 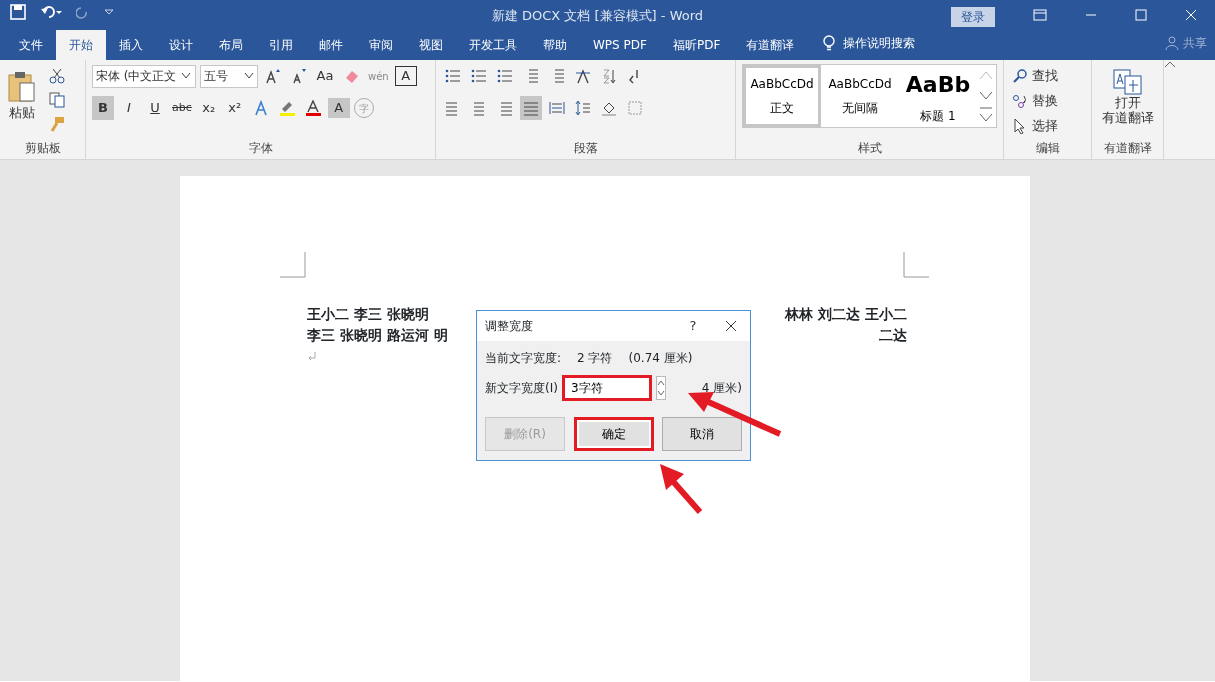 What do you see at coordinates (325, 76) in the screenshot?
I see `change-case-button: Aa` at bounding box center [325, 76].